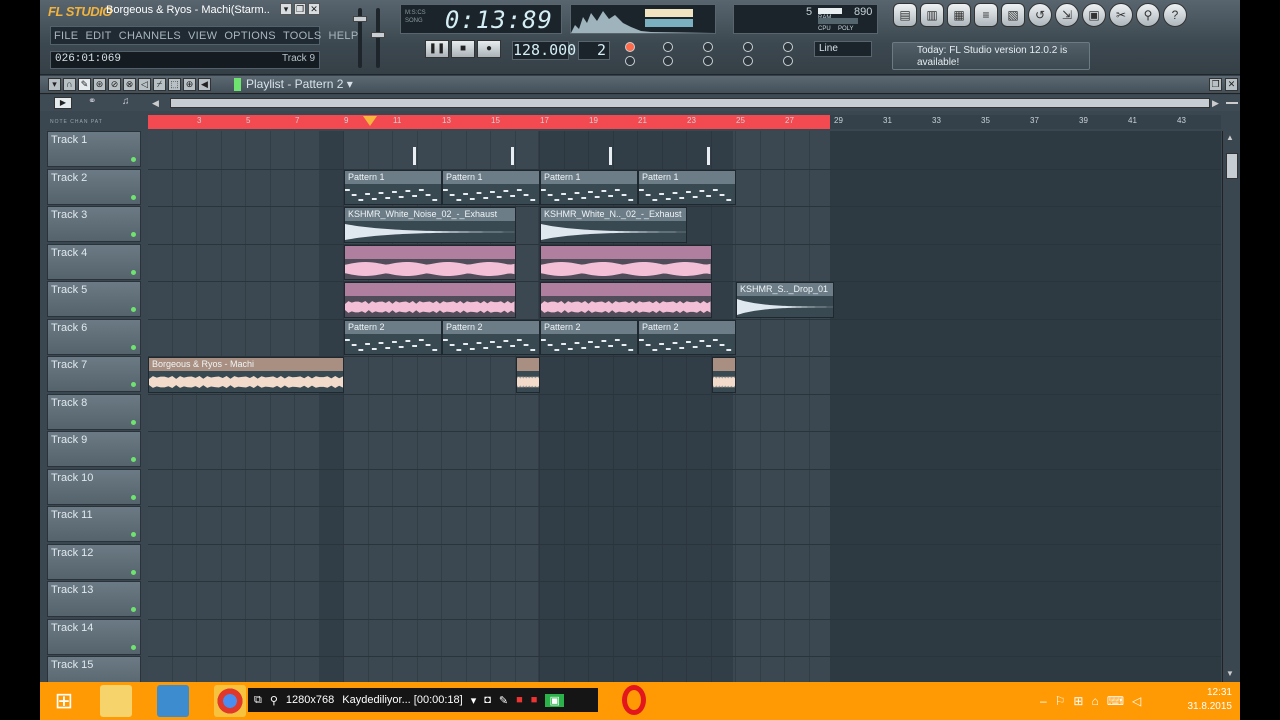 This screenshot has width=1280, height=720. Describe the element at coordinates (788, 47) in the screenshot. I see `multilink-led` at that location.